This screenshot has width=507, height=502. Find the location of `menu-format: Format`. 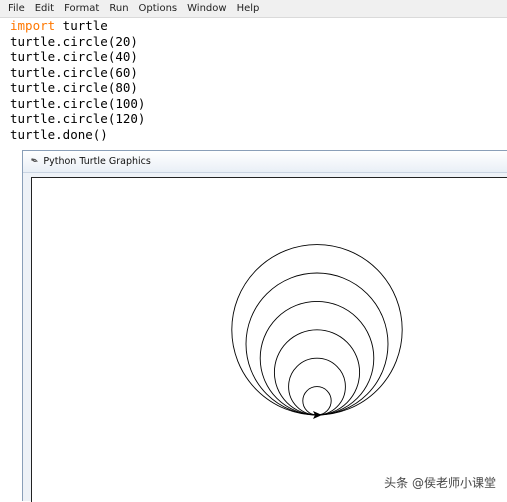

menu-format: Format is located at coordinates (81, 8).